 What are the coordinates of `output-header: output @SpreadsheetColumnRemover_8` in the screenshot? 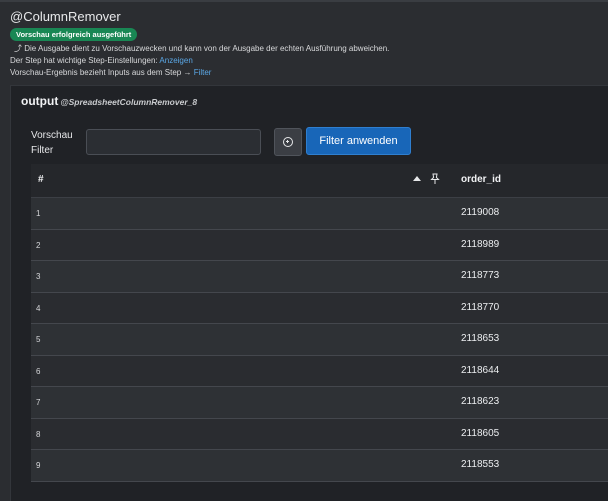 It's located at (109, 101).